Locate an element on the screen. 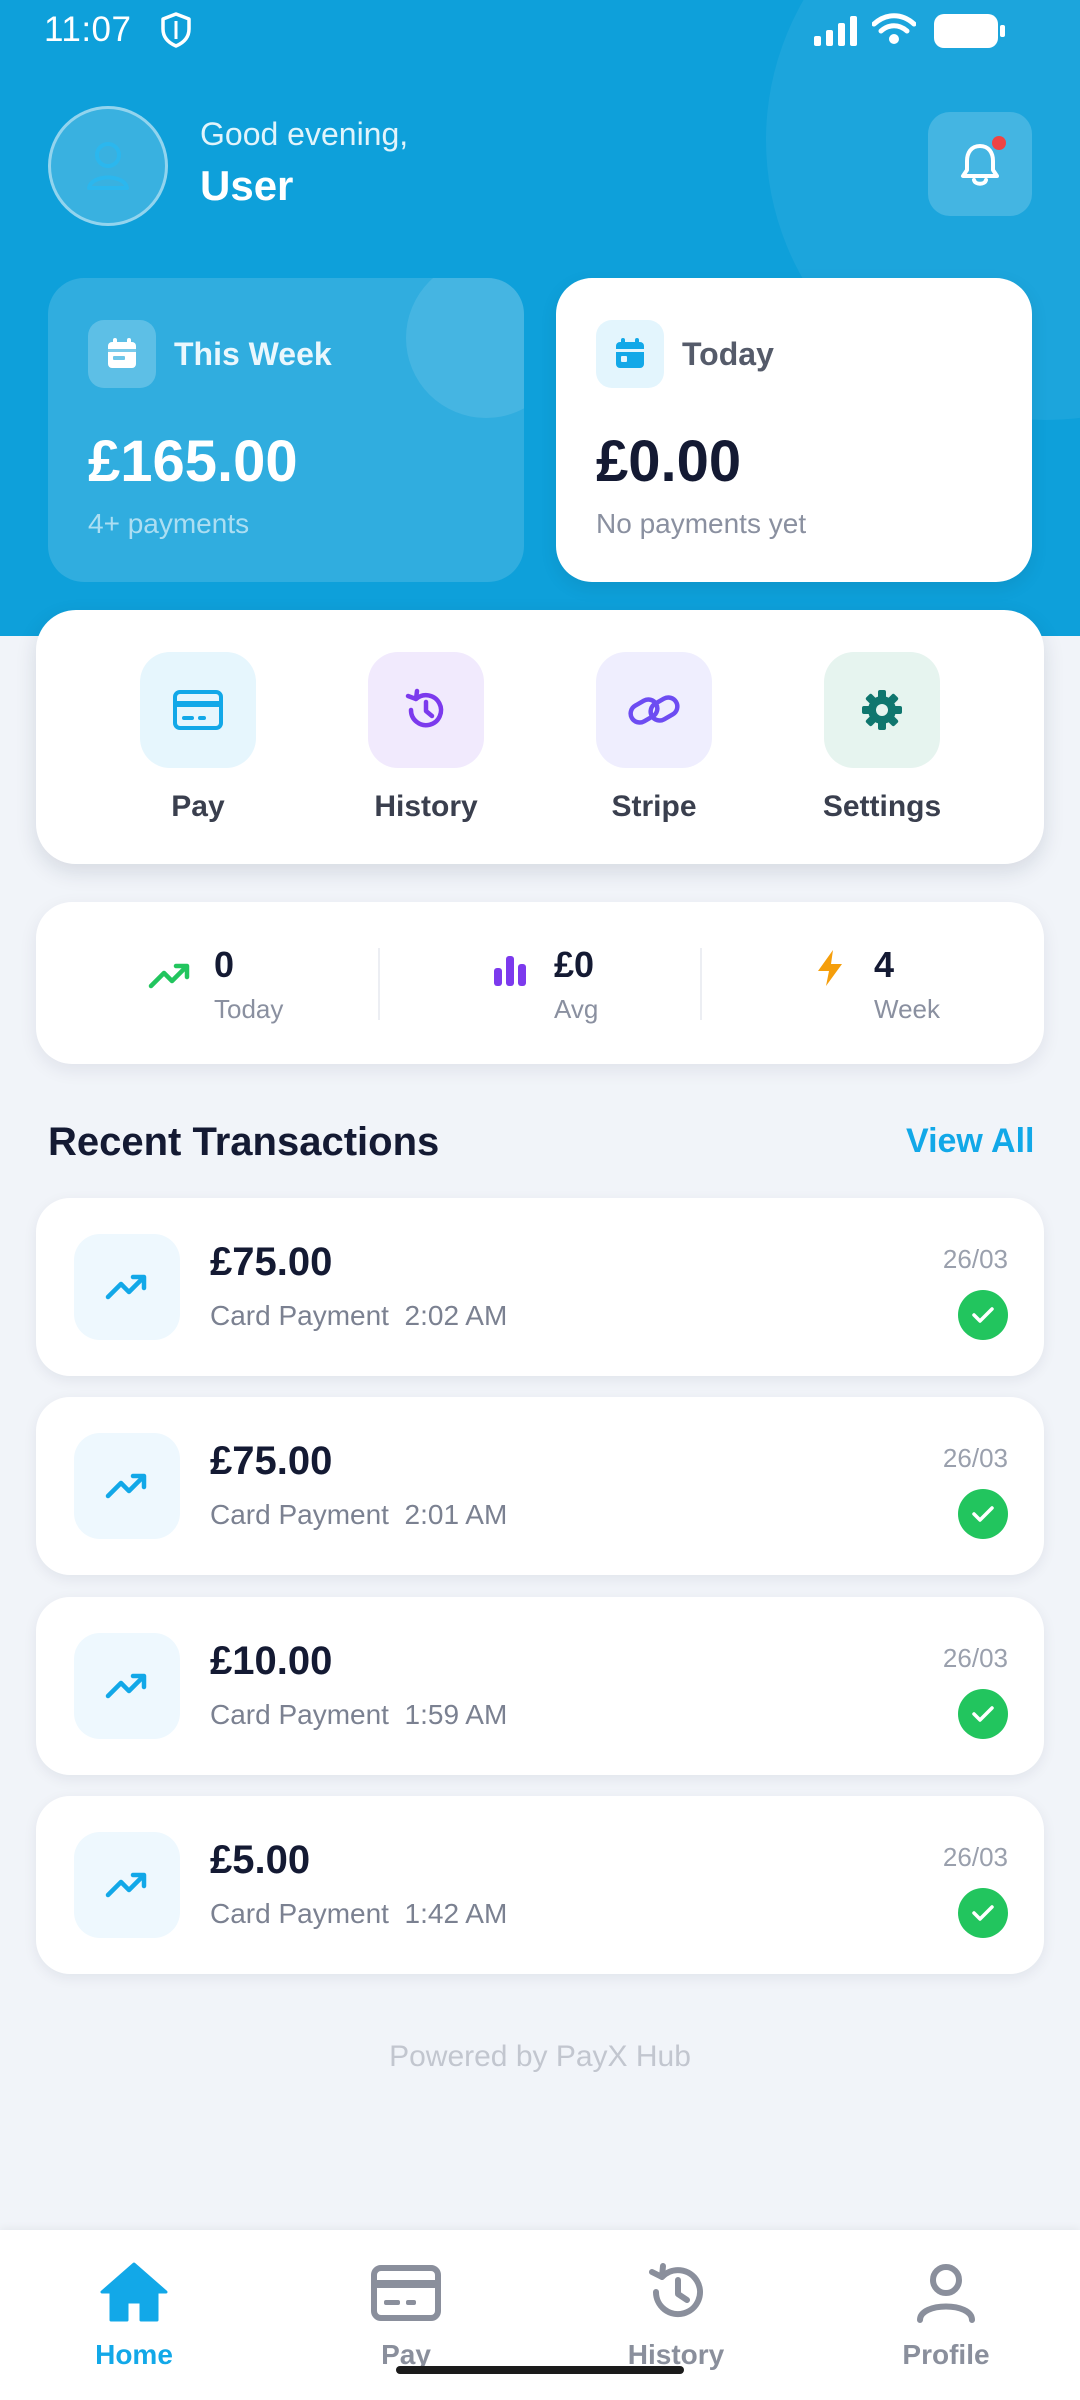 The width and height of the screenshot is (1080, 2400). transaction-description: Card Payment 1:59 AM is located at coordinates (358, 1715).